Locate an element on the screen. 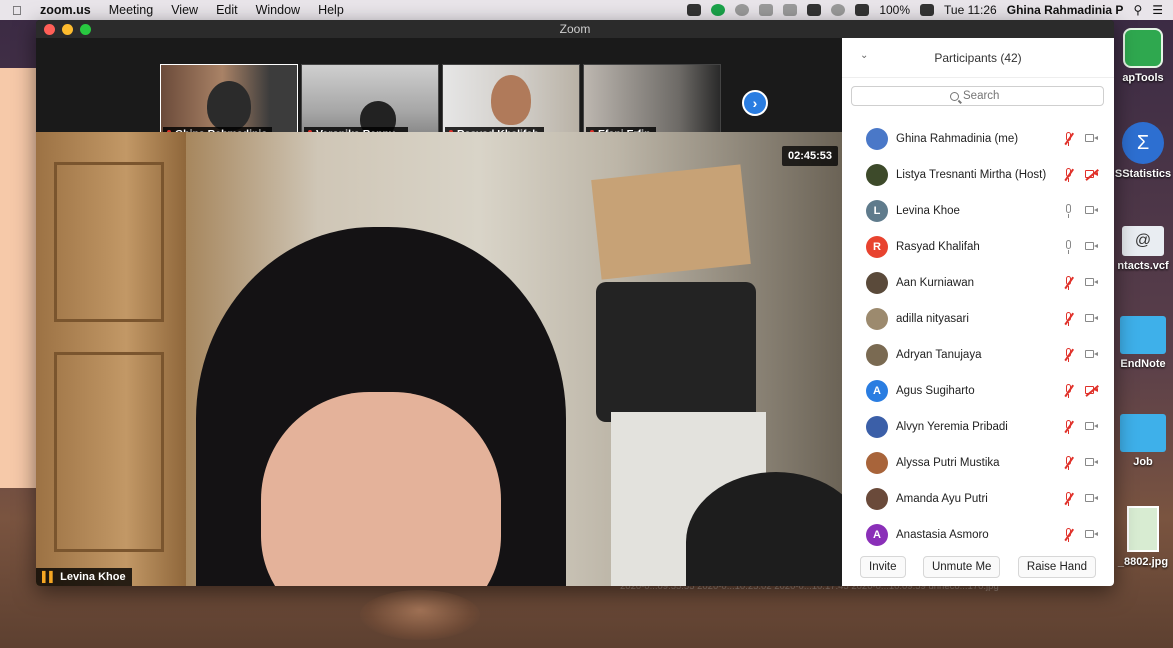  battery-percent: 100% is located at coordinates (894, 10).